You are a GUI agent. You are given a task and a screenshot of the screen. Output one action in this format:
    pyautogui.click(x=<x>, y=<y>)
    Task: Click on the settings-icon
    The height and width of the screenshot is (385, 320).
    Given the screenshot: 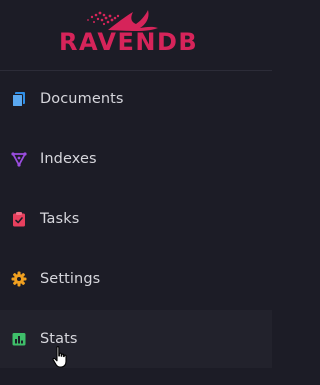 What is the action you would take?
    pyautogui.click(x=19, y=279)
    